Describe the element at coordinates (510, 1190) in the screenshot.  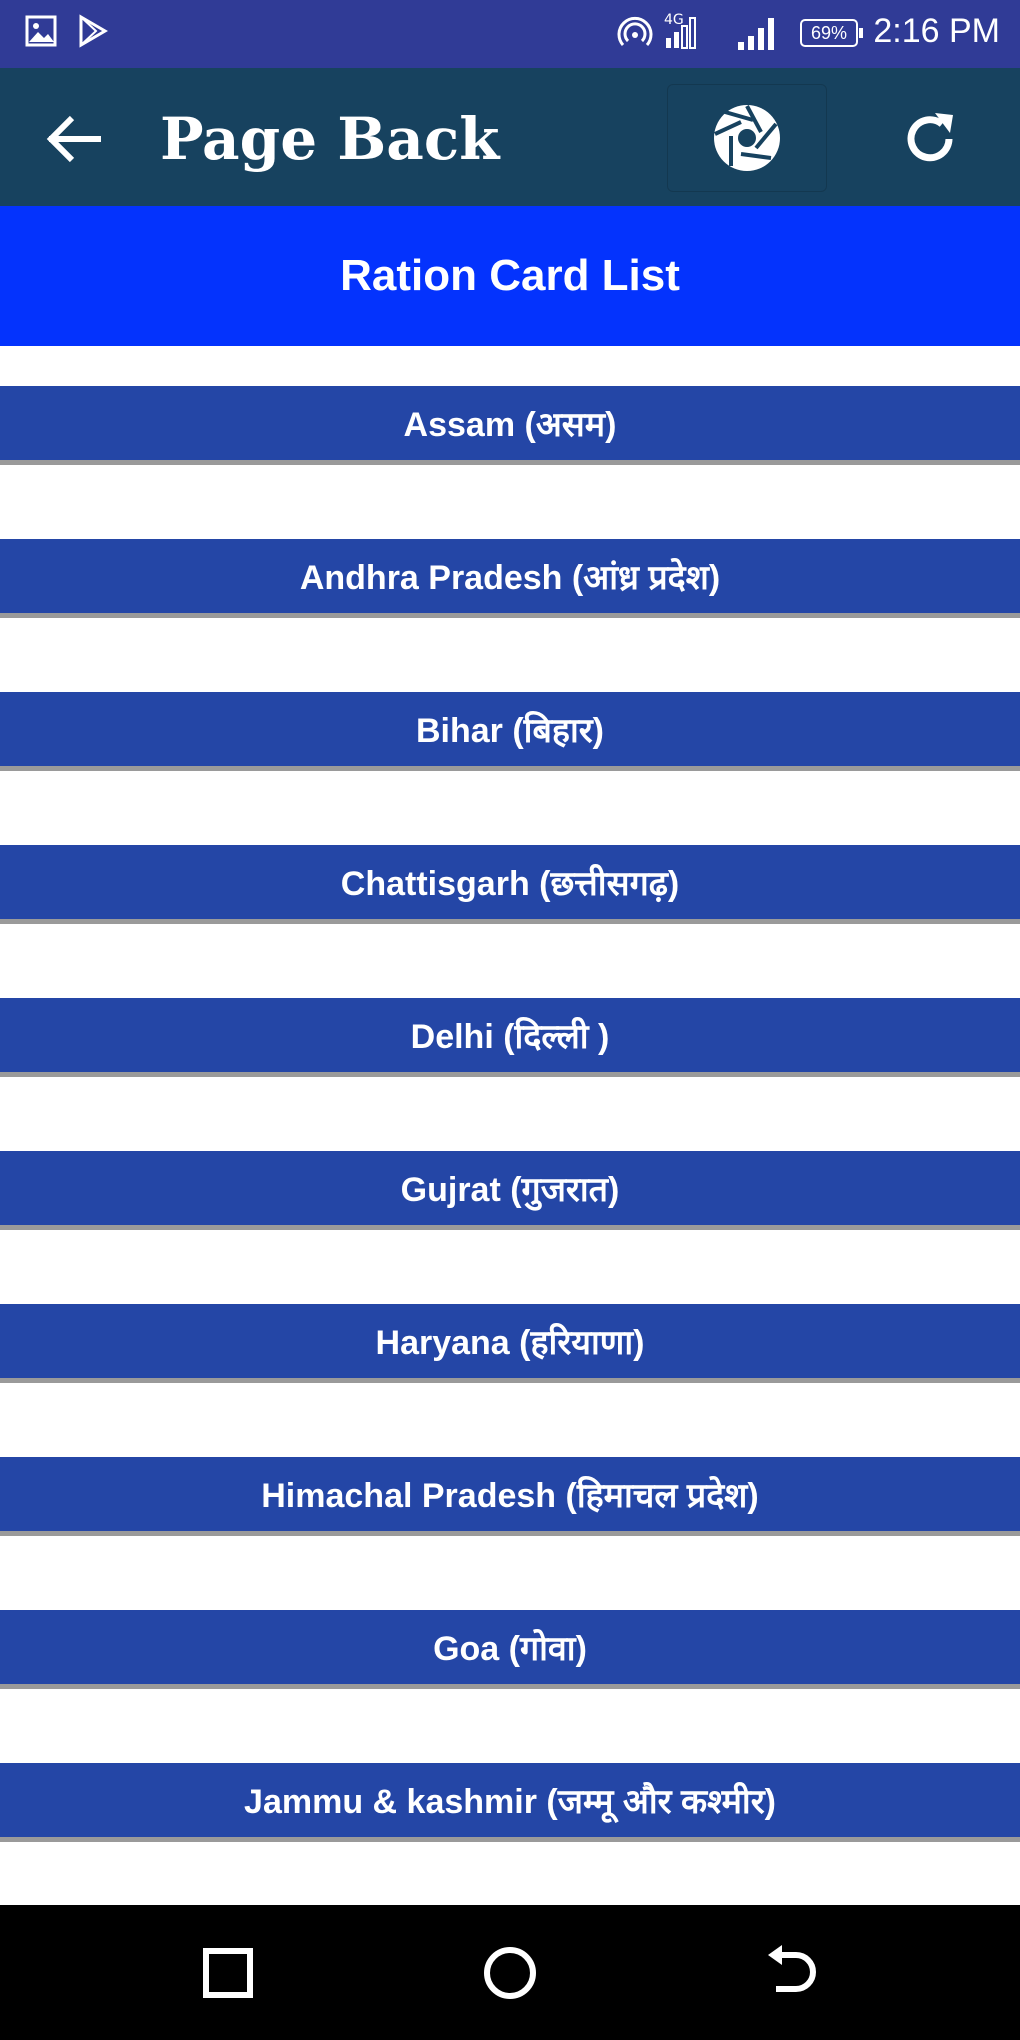
I see `state-item-gujrat: Gujrat (गुजरात)` at that location.